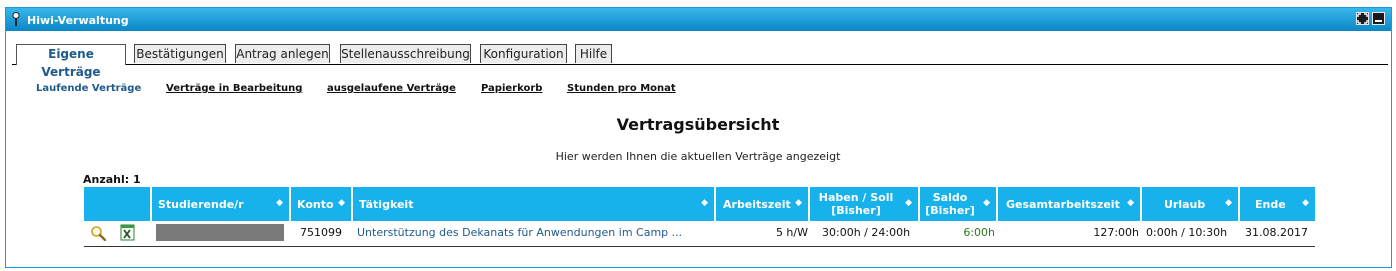 This screenshot has width=1396, height=271. Describe the element at coordinates (864, 204) in the screenshot. I see `column-header-haben-soll: Haben / Soll [Bisher] ◆` at that location.